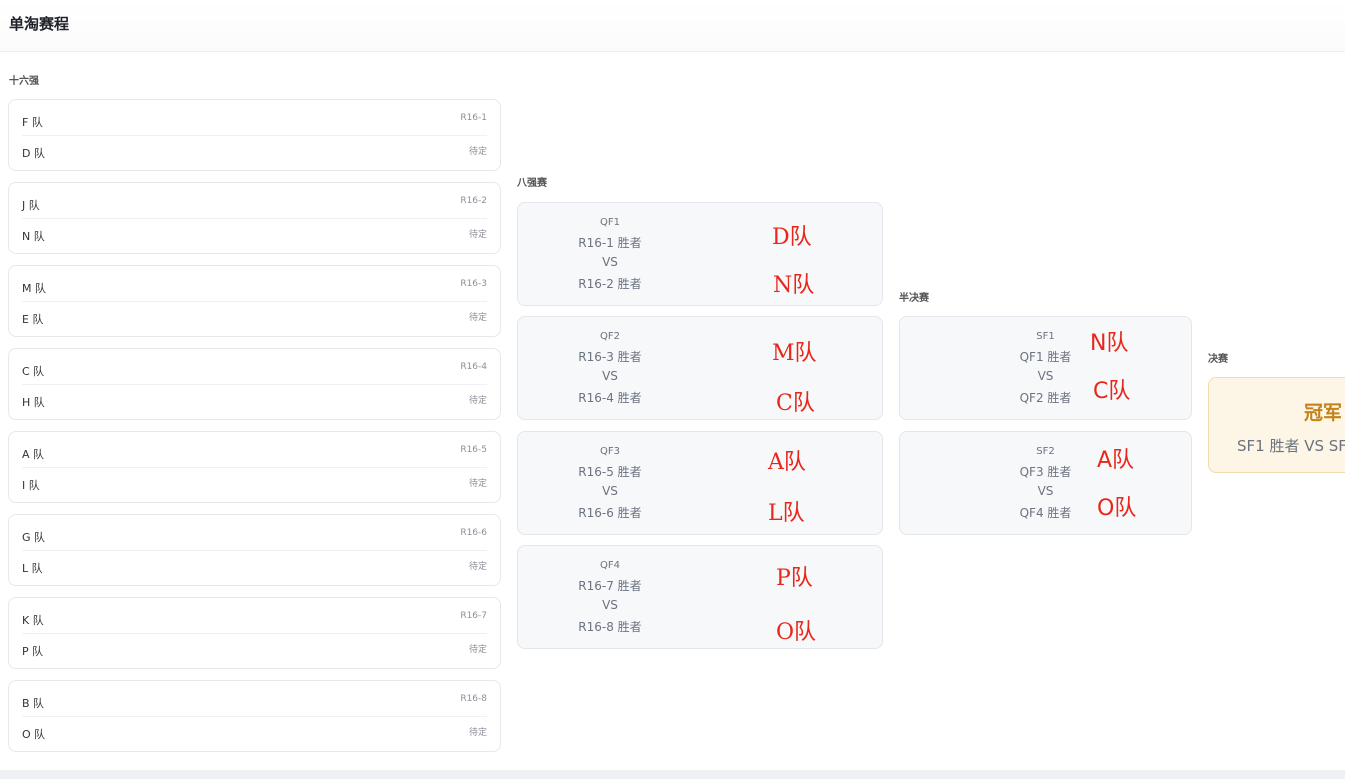 The width and height of the screenshot is (1345, 779). I want to click on match-id: QF3, so click(610, 451).